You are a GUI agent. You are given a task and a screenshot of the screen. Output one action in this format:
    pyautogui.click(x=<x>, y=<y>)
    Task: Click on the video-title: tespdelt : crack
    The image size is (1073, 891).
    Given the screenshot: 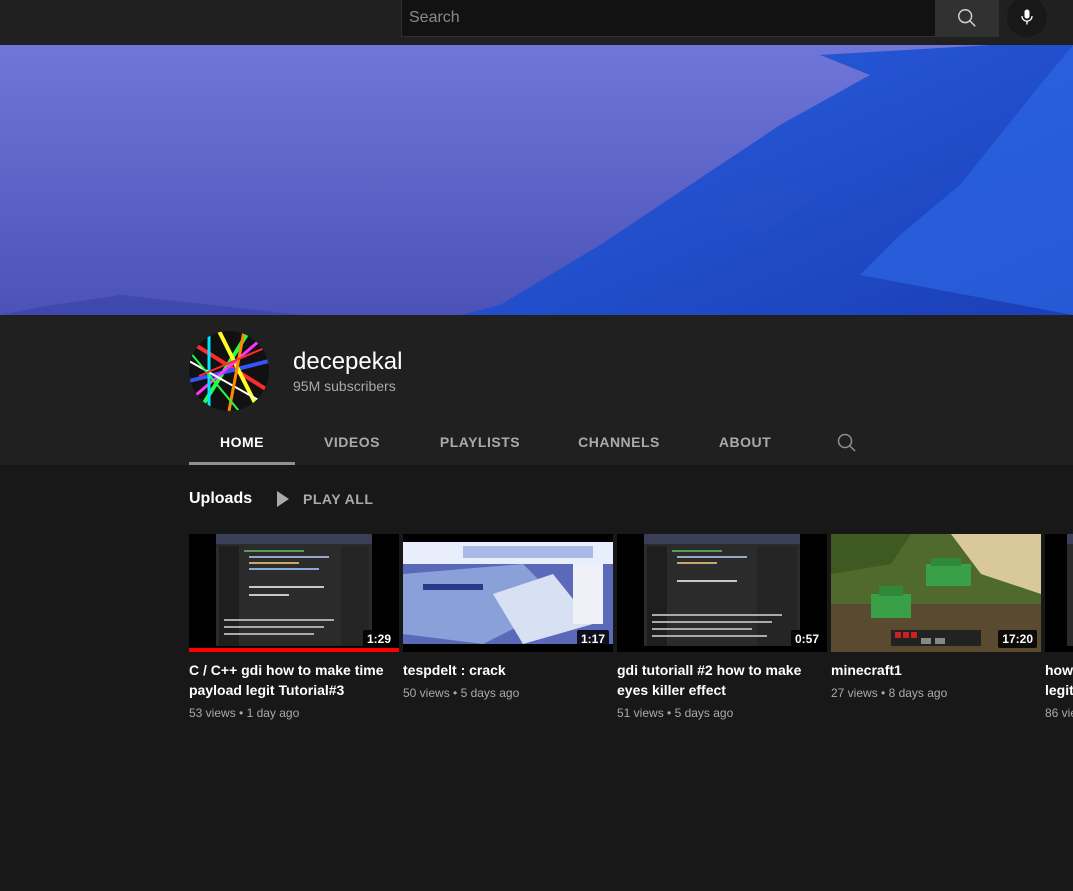 What is the action you would take?
    pyautogui.click(x=503, y=670)
    